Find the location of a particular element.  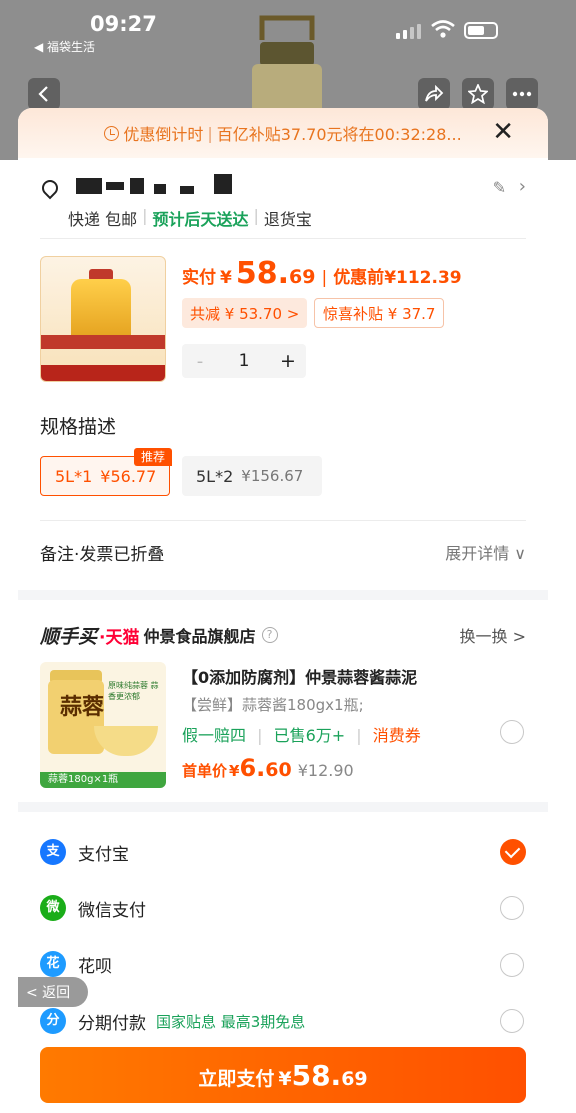

shipping-info: 快递 包邮 | 预计后天送达 | 退货宝 is located at coordinates (190, 217).